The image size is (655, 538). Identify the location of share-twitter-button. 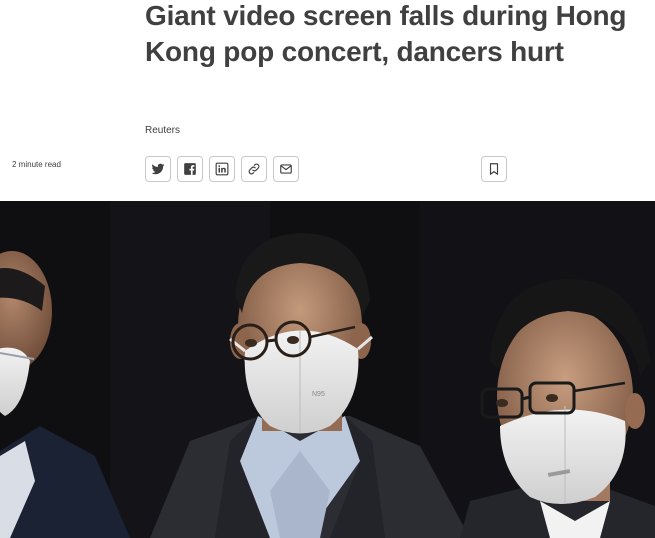
(158, 169).